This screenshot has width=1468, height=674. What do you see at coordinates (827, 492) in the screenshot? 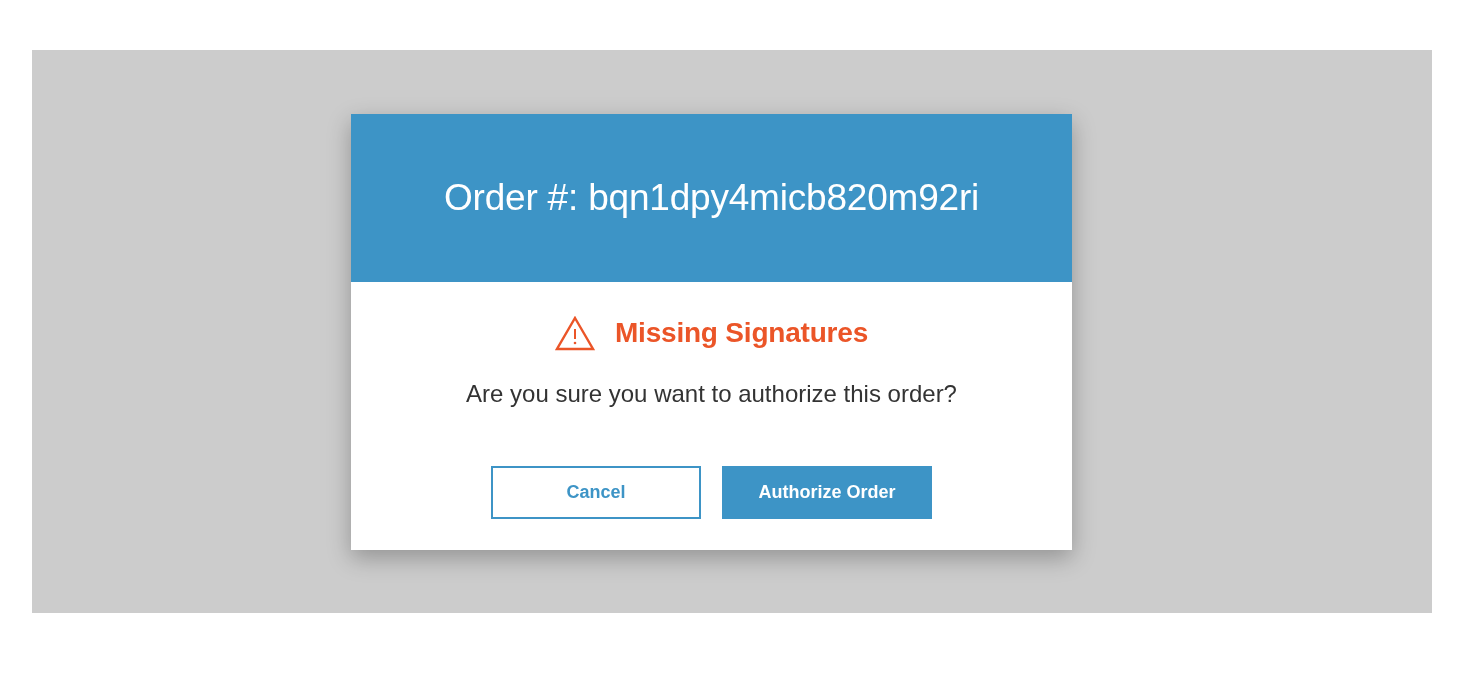
I see `authorize-button: Authorize Order` at bounding box center [827, 492].